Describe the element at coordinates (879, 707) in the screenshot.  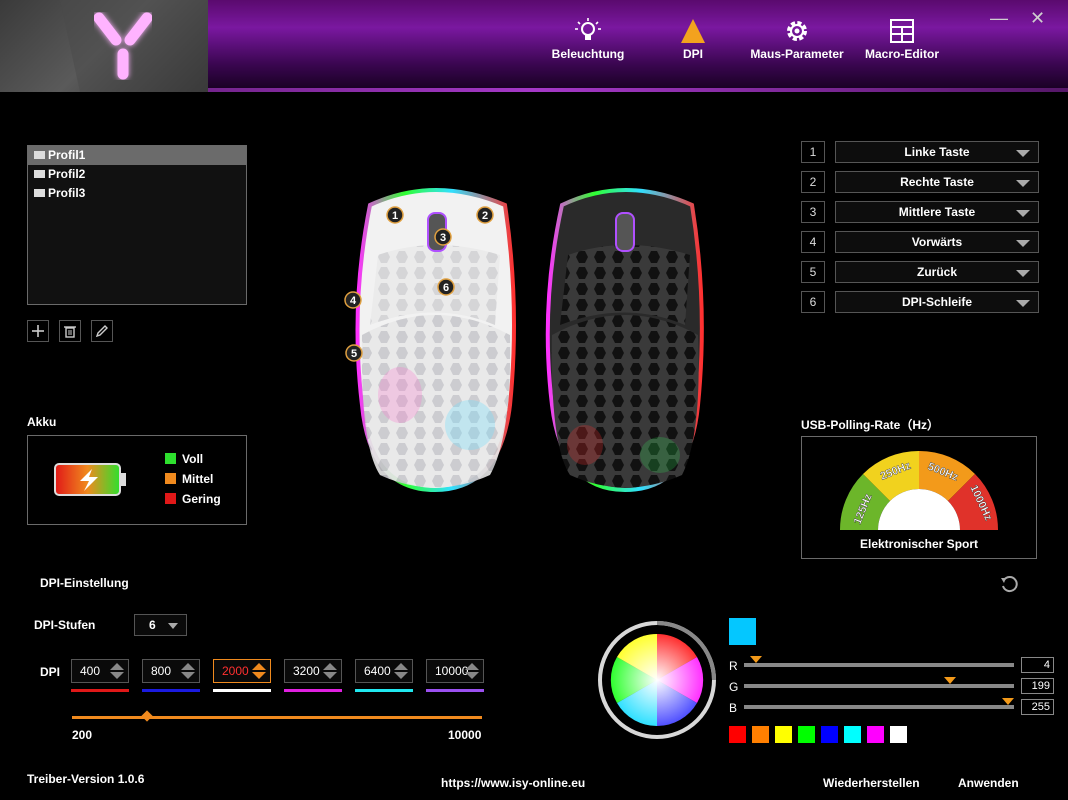
I see `b-slider` at that location.